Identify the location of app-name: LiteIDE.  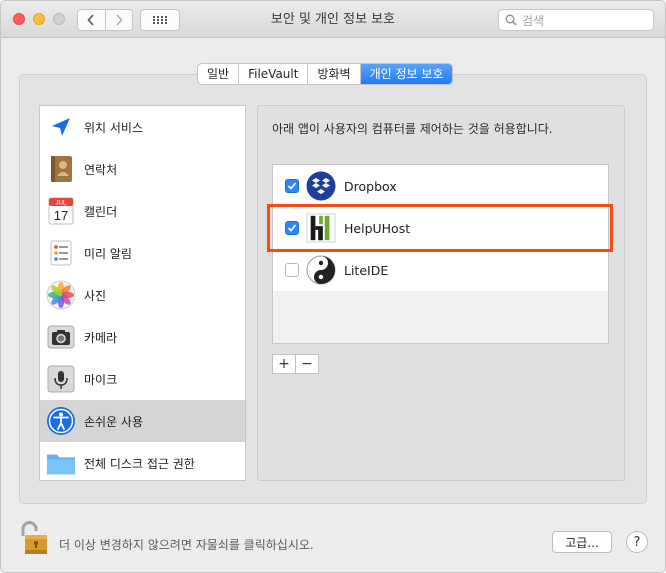
(366, 270).